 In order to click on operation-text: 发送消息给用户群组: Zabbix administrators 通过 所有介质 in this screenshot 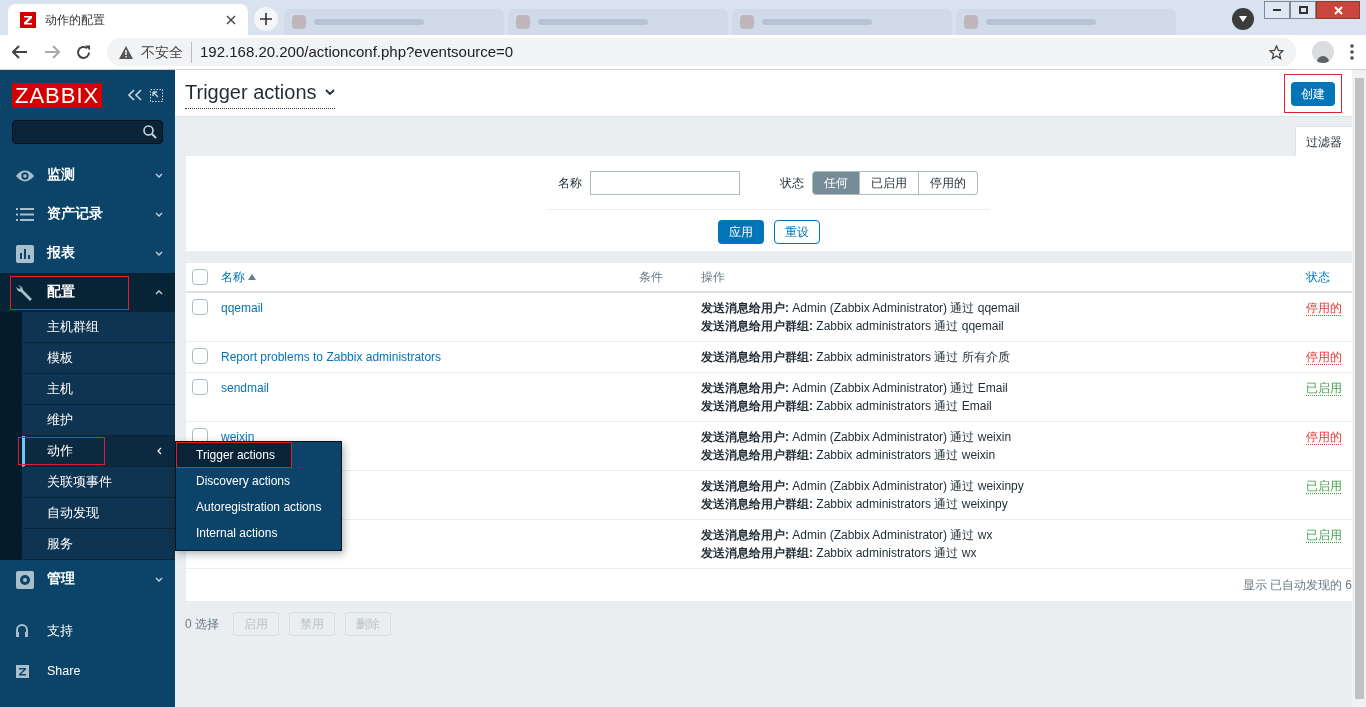, I will do `click(856, 357)`.